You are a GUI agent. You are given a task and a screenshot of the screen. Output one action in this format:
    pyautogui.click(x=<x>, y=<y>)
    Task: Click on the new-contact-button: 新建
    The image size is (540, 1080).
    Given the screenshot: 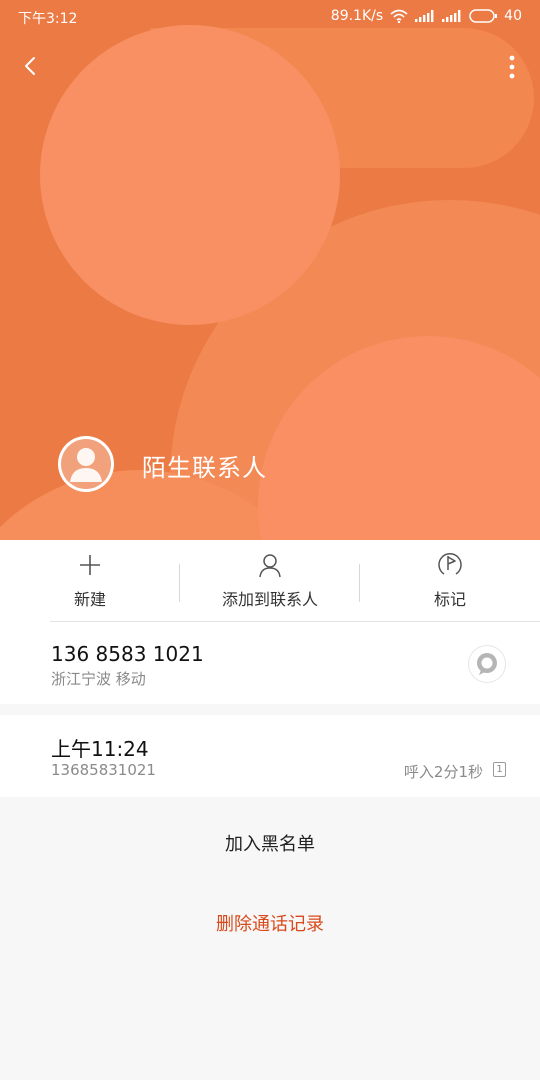 What is the action you would take?
    pyautogui.click(x=90, y=581)
    